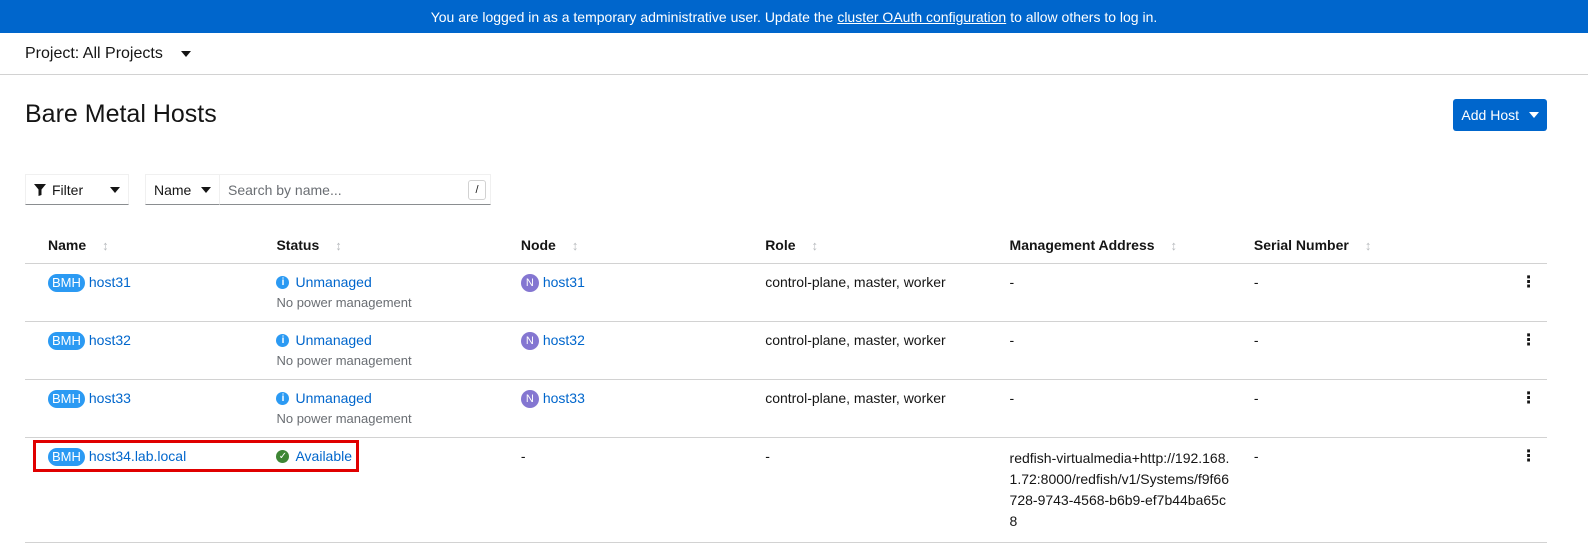 This screenshot has width=1588, height=558. I want to click on host-link: host34.lab.local, so click(137, 456).